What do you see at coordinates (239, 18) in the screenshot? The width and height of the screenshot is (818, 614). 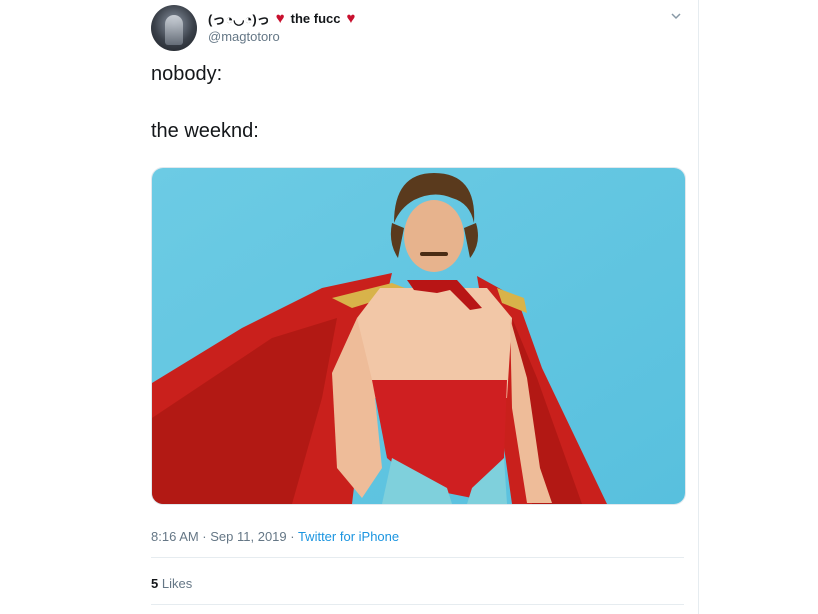 I see `display-name: (っ◔◡◔)っ` at bounding box center [239, 18].